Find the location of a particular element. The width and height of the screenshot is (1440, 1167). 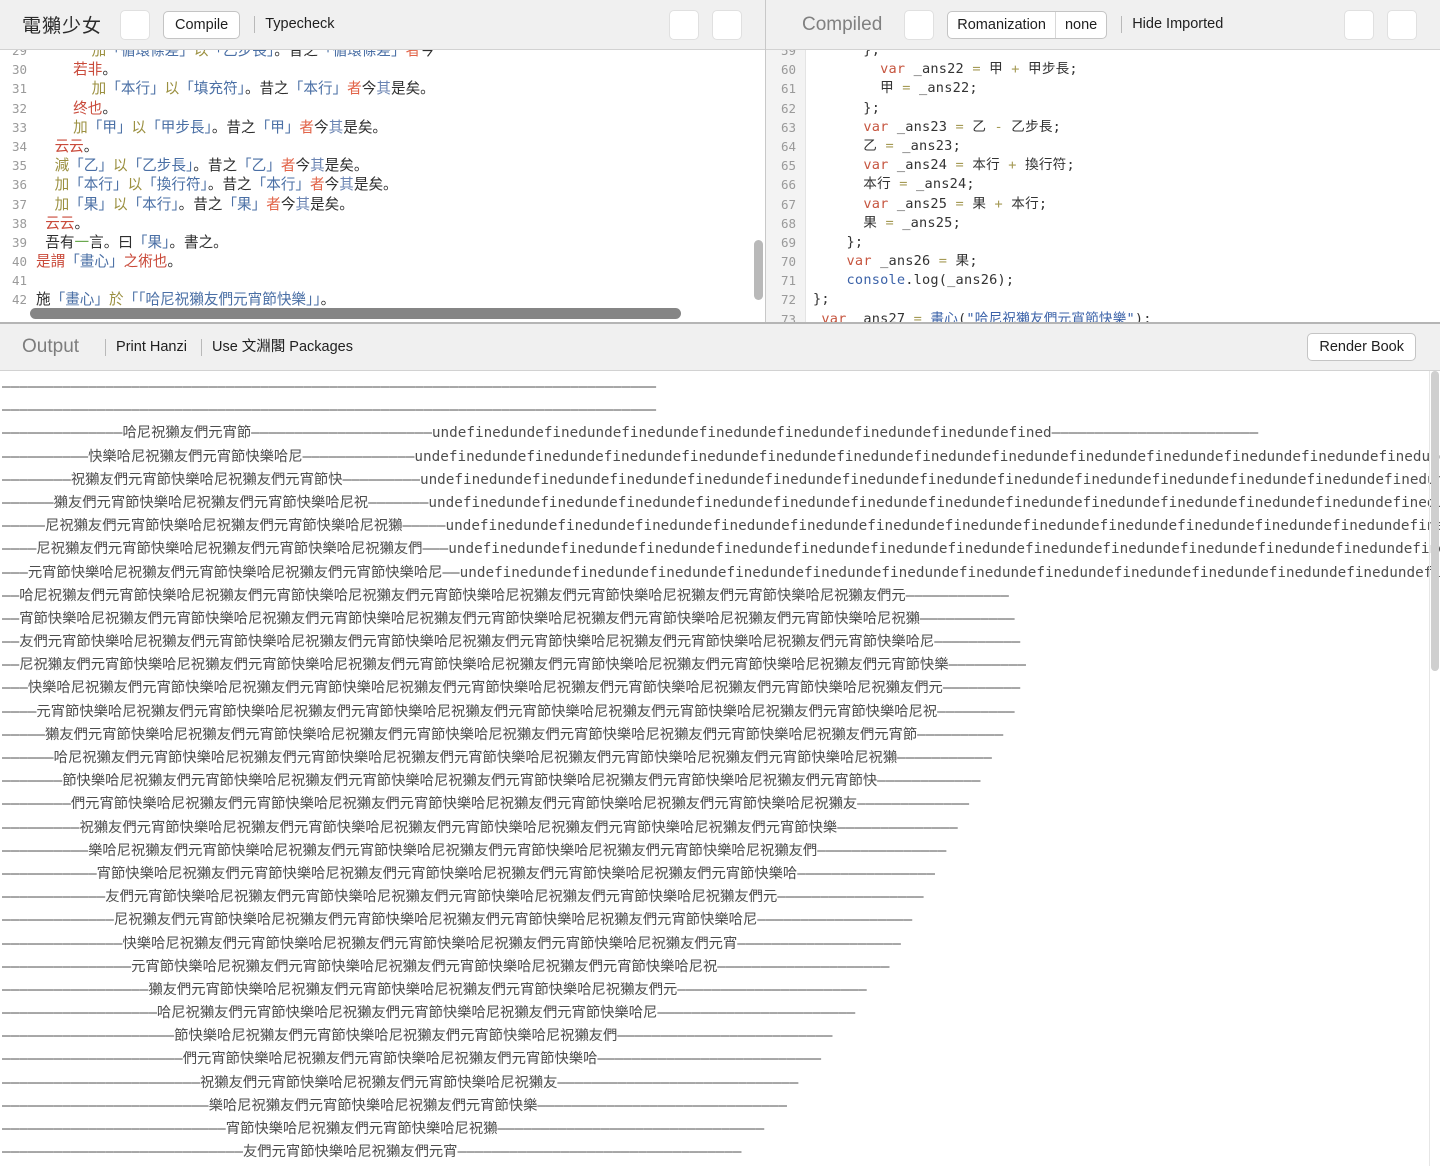

render-book-button: Render Book is located at coordinates (1361, 347).